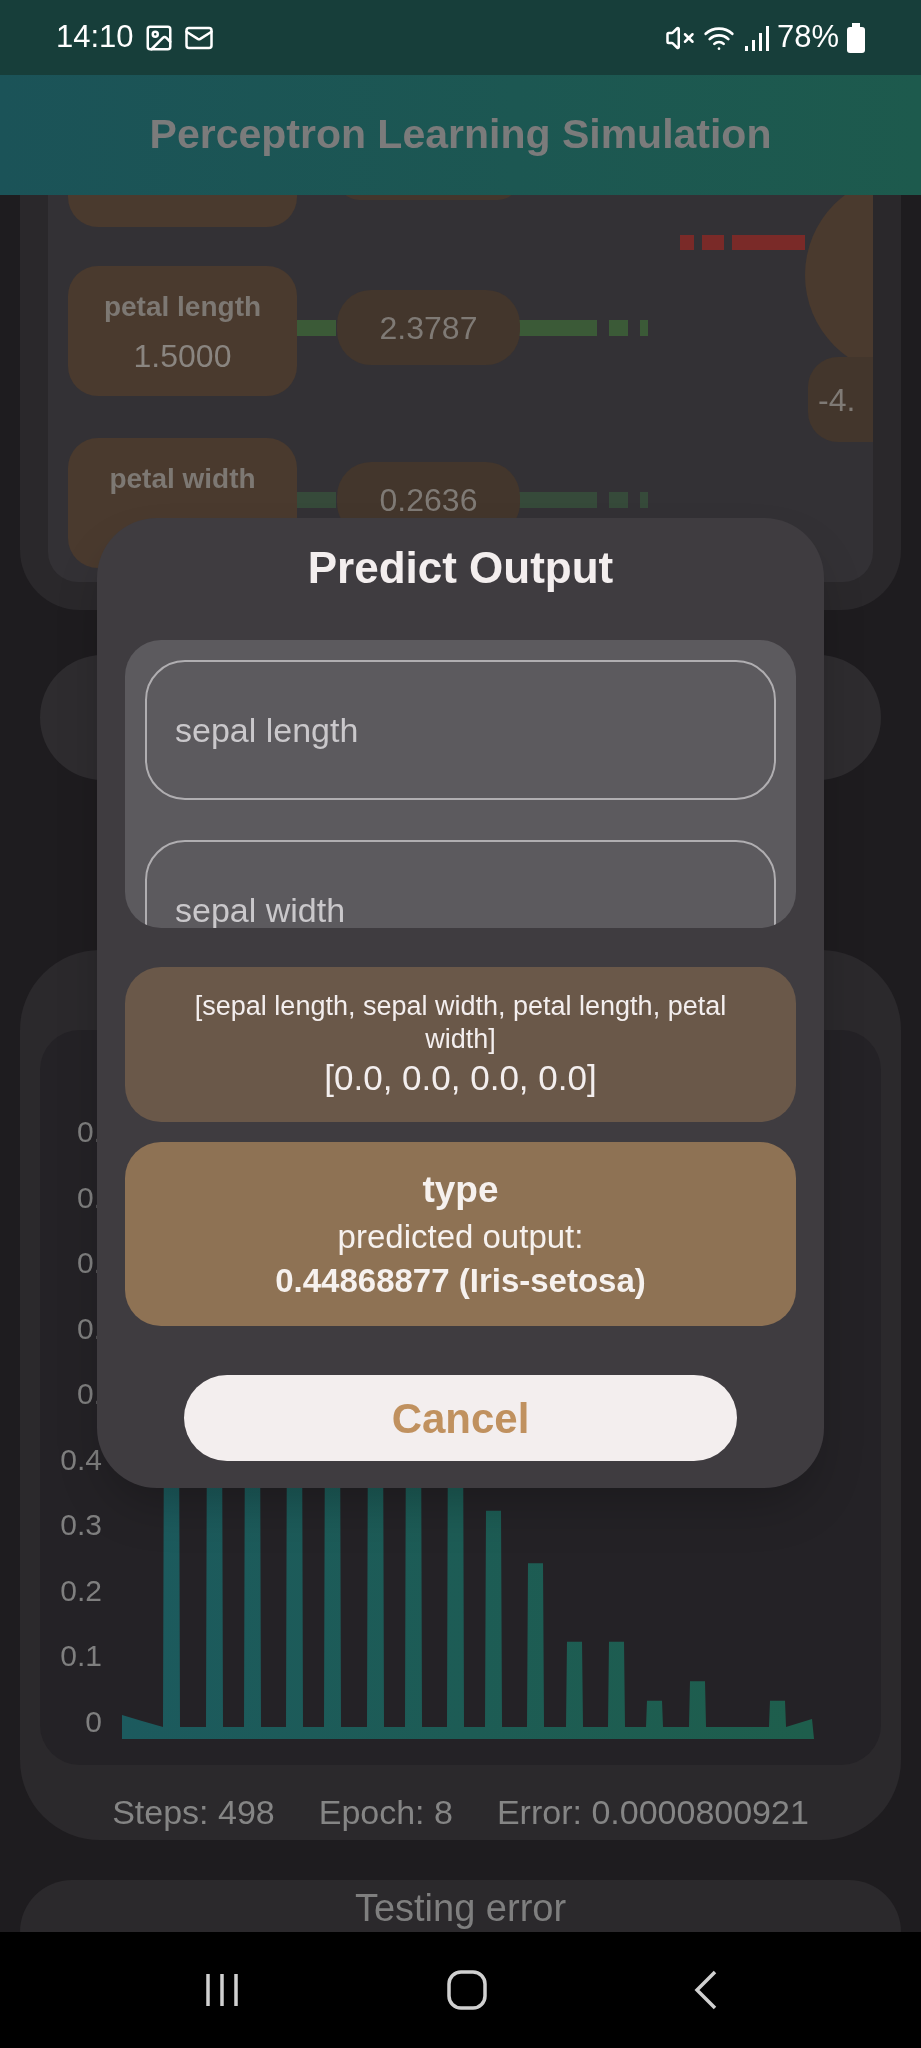 This screenshot has width=921, height=2048. What do you see at coordinates (428, 328) in the screenshot?
I see `weight-value: 2.3787` at bounding box center [428, 328].